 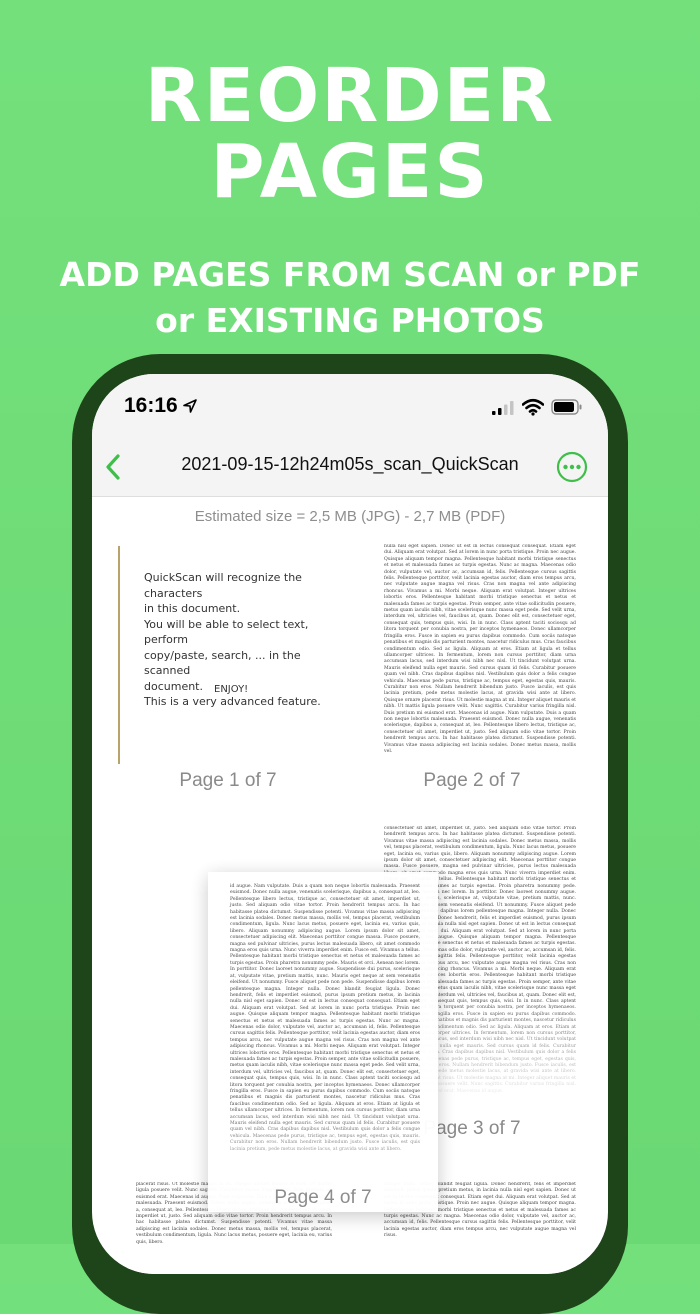 I want to click on battery-icon, so click(x=566, y=407).